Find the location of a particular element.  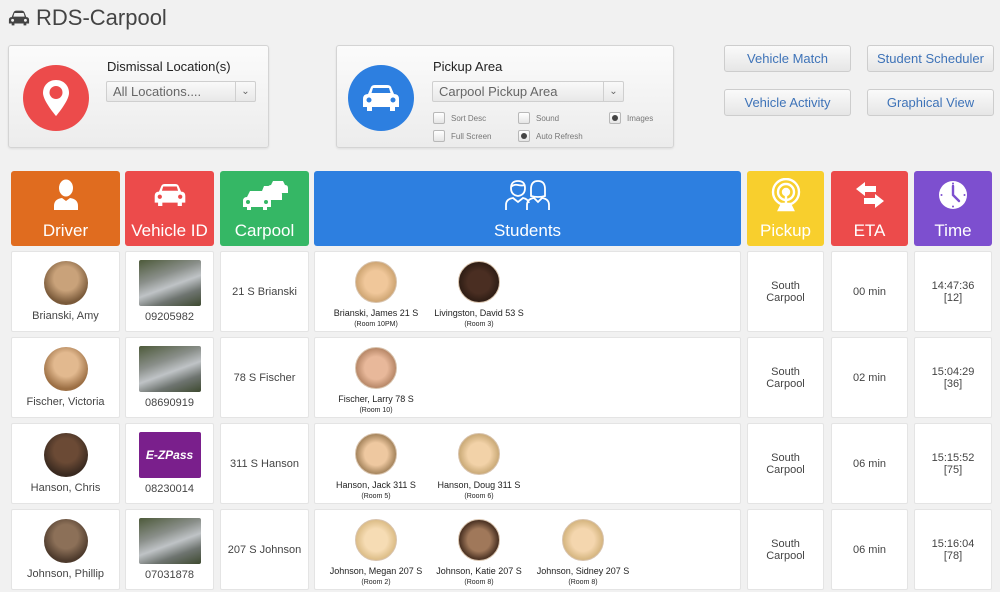

student-card: Livingston, David 53 S (Room 3) is located at coordinates (479, 294).